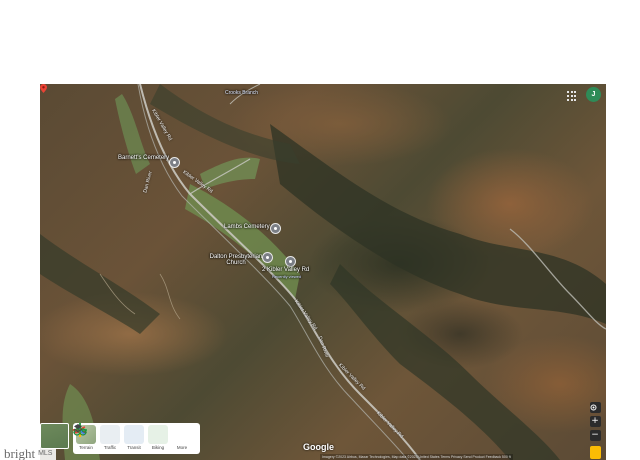 Image resolution: width=640 pixels, height=460 pixels. Describe the element at coordinates (290, 261) in the screenshot. I see `address-pin-icon` at that location.